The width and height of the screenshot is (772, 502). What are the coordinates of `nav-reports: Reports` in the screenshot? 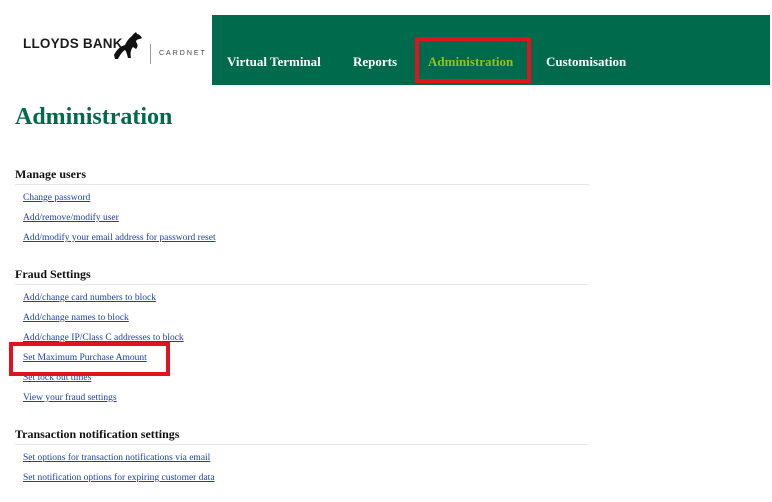 It's located at (375, 62).